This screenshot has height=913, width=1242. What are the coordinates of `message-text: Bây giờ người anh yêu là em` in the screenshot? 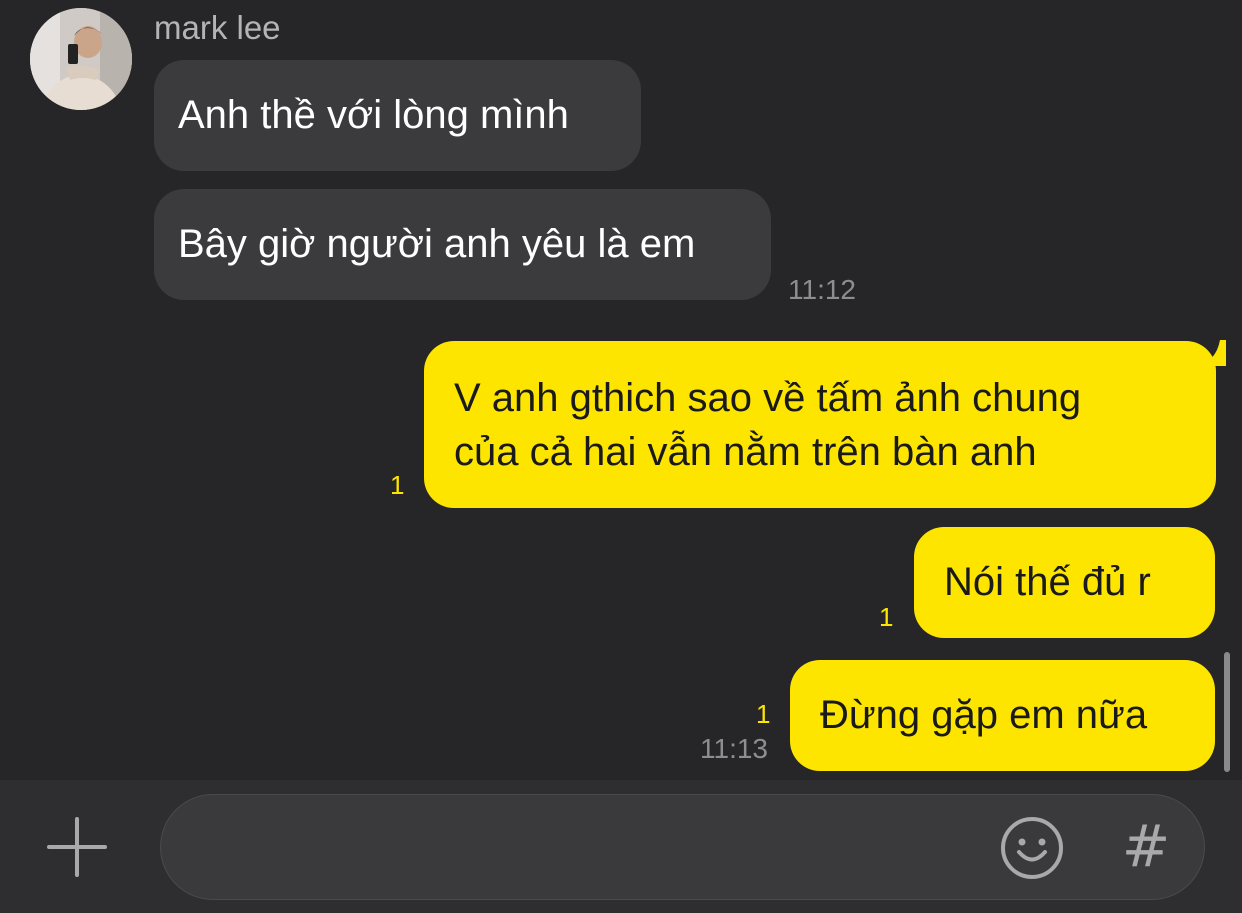 It's located at (437, 244).